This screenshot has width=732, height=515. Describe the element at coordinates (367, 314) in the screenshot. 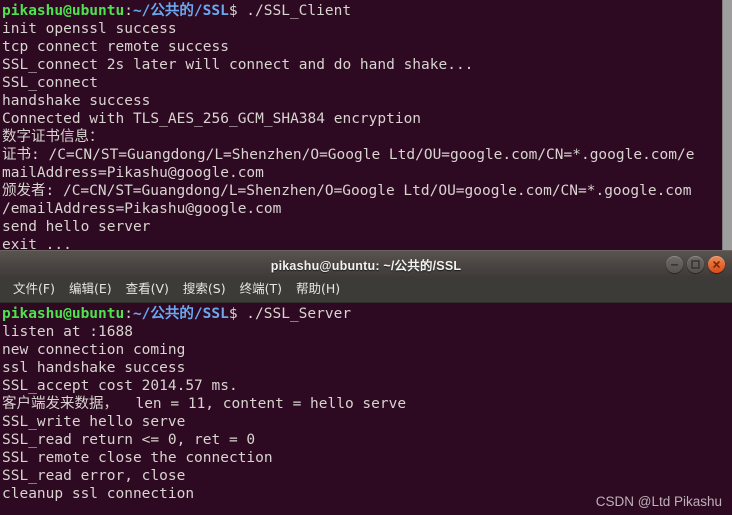

I see `server-prompt-line: pikashu@ubuntu:~/公共的/SSL$ ./SSL_Server` at that location.